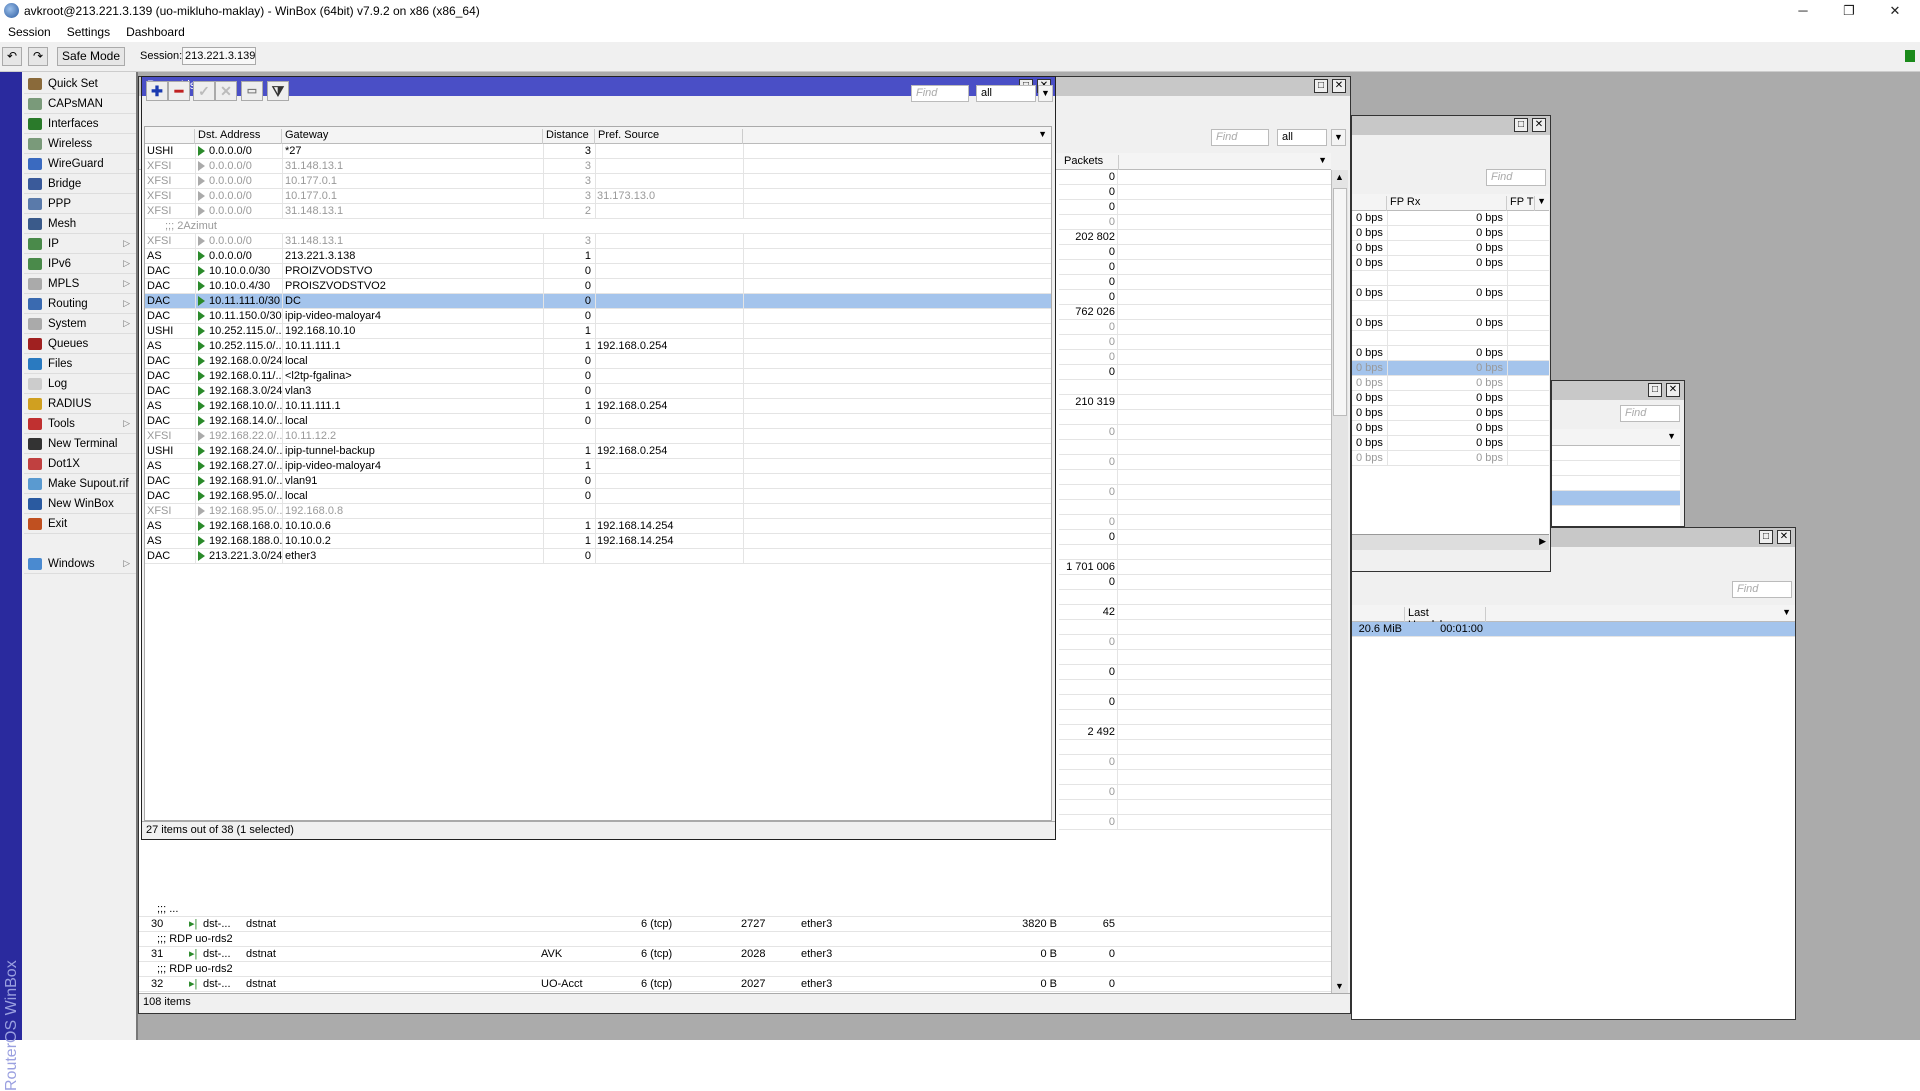 The width and height of the screenshot is (1920, 1091). I want to click on sidebar-item-quick-set: Quick Set, so click(80, 84).